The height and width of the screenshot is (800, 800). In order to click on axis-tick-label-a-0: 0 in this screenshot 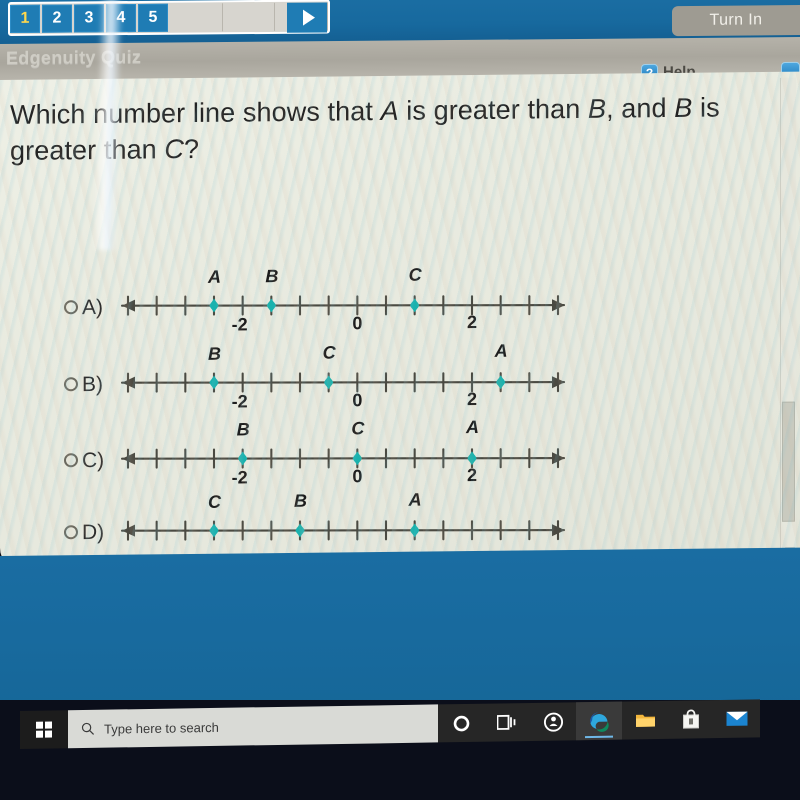, I will do `click(357, 323)`.